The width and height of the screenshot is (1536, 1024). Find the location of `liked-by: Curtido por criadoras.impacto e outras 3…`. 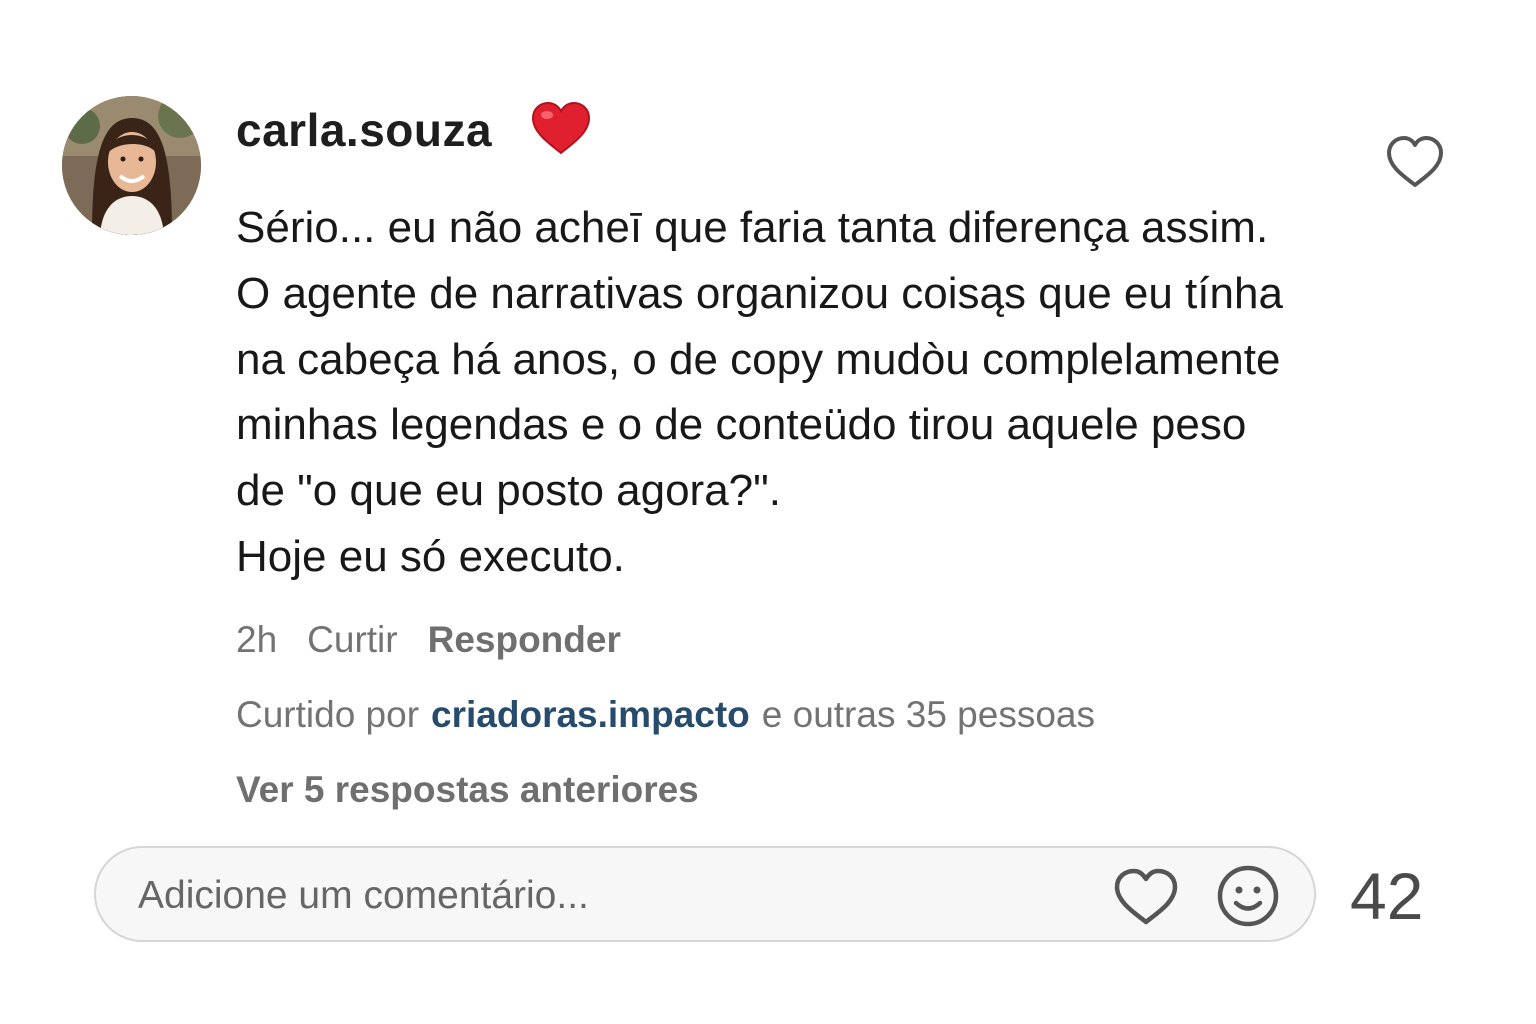

liked-by: Curtido por criadoras.impacto e outras 3… is located at coordinates (665, 715).